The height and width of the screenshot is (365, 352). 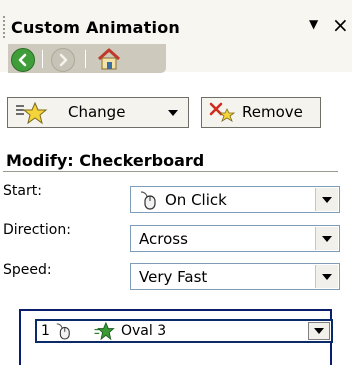 I want to click on direction-label: Direction:, so click(x=37, y=230).